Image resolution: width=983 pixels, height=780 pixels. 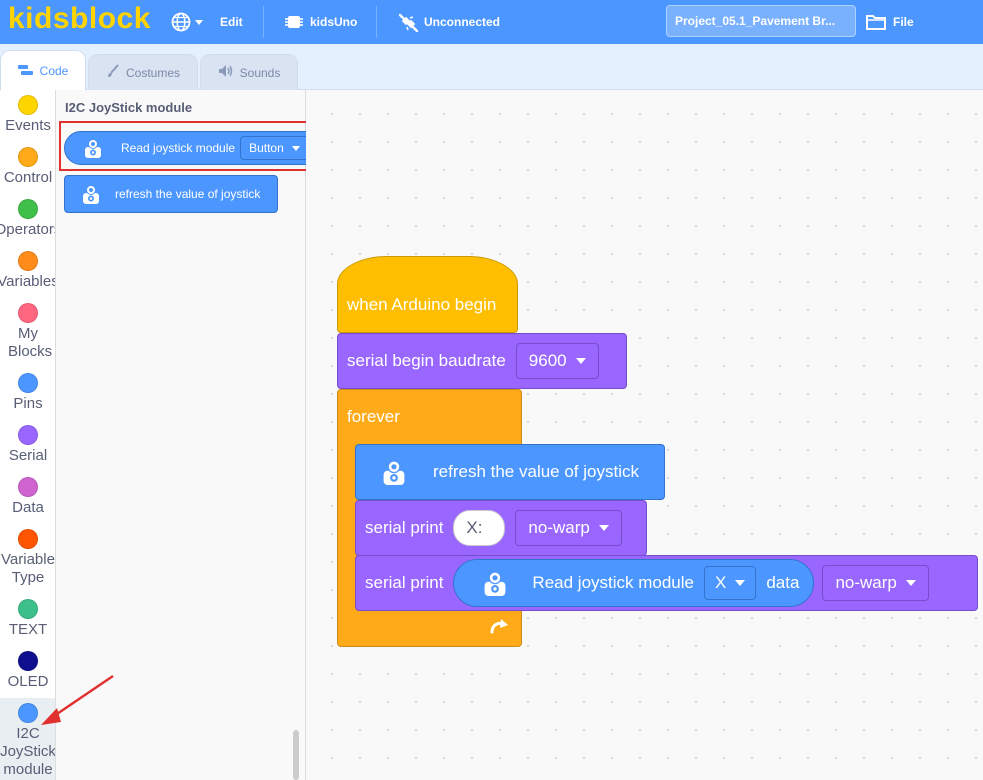 I want to click on category-label: Events, so click(x=28, y=125).